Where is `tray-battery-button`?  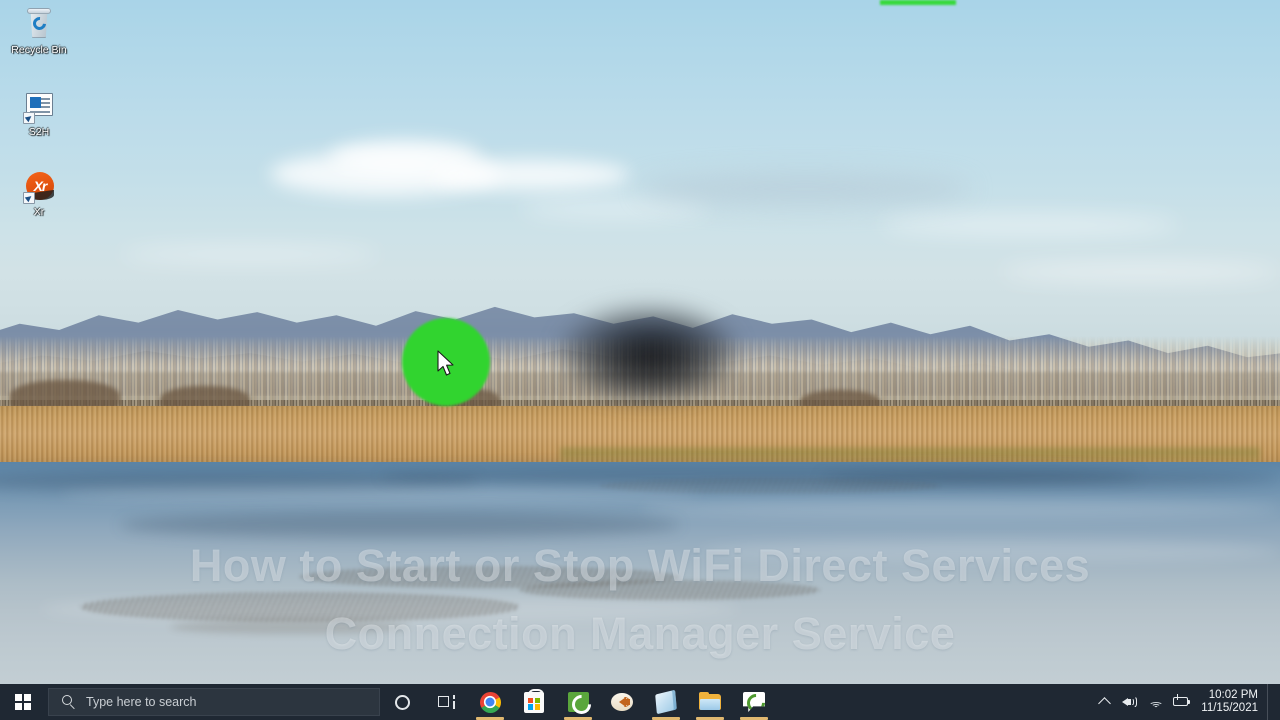
tray-battery-button is located at coordinates (1182, 702).